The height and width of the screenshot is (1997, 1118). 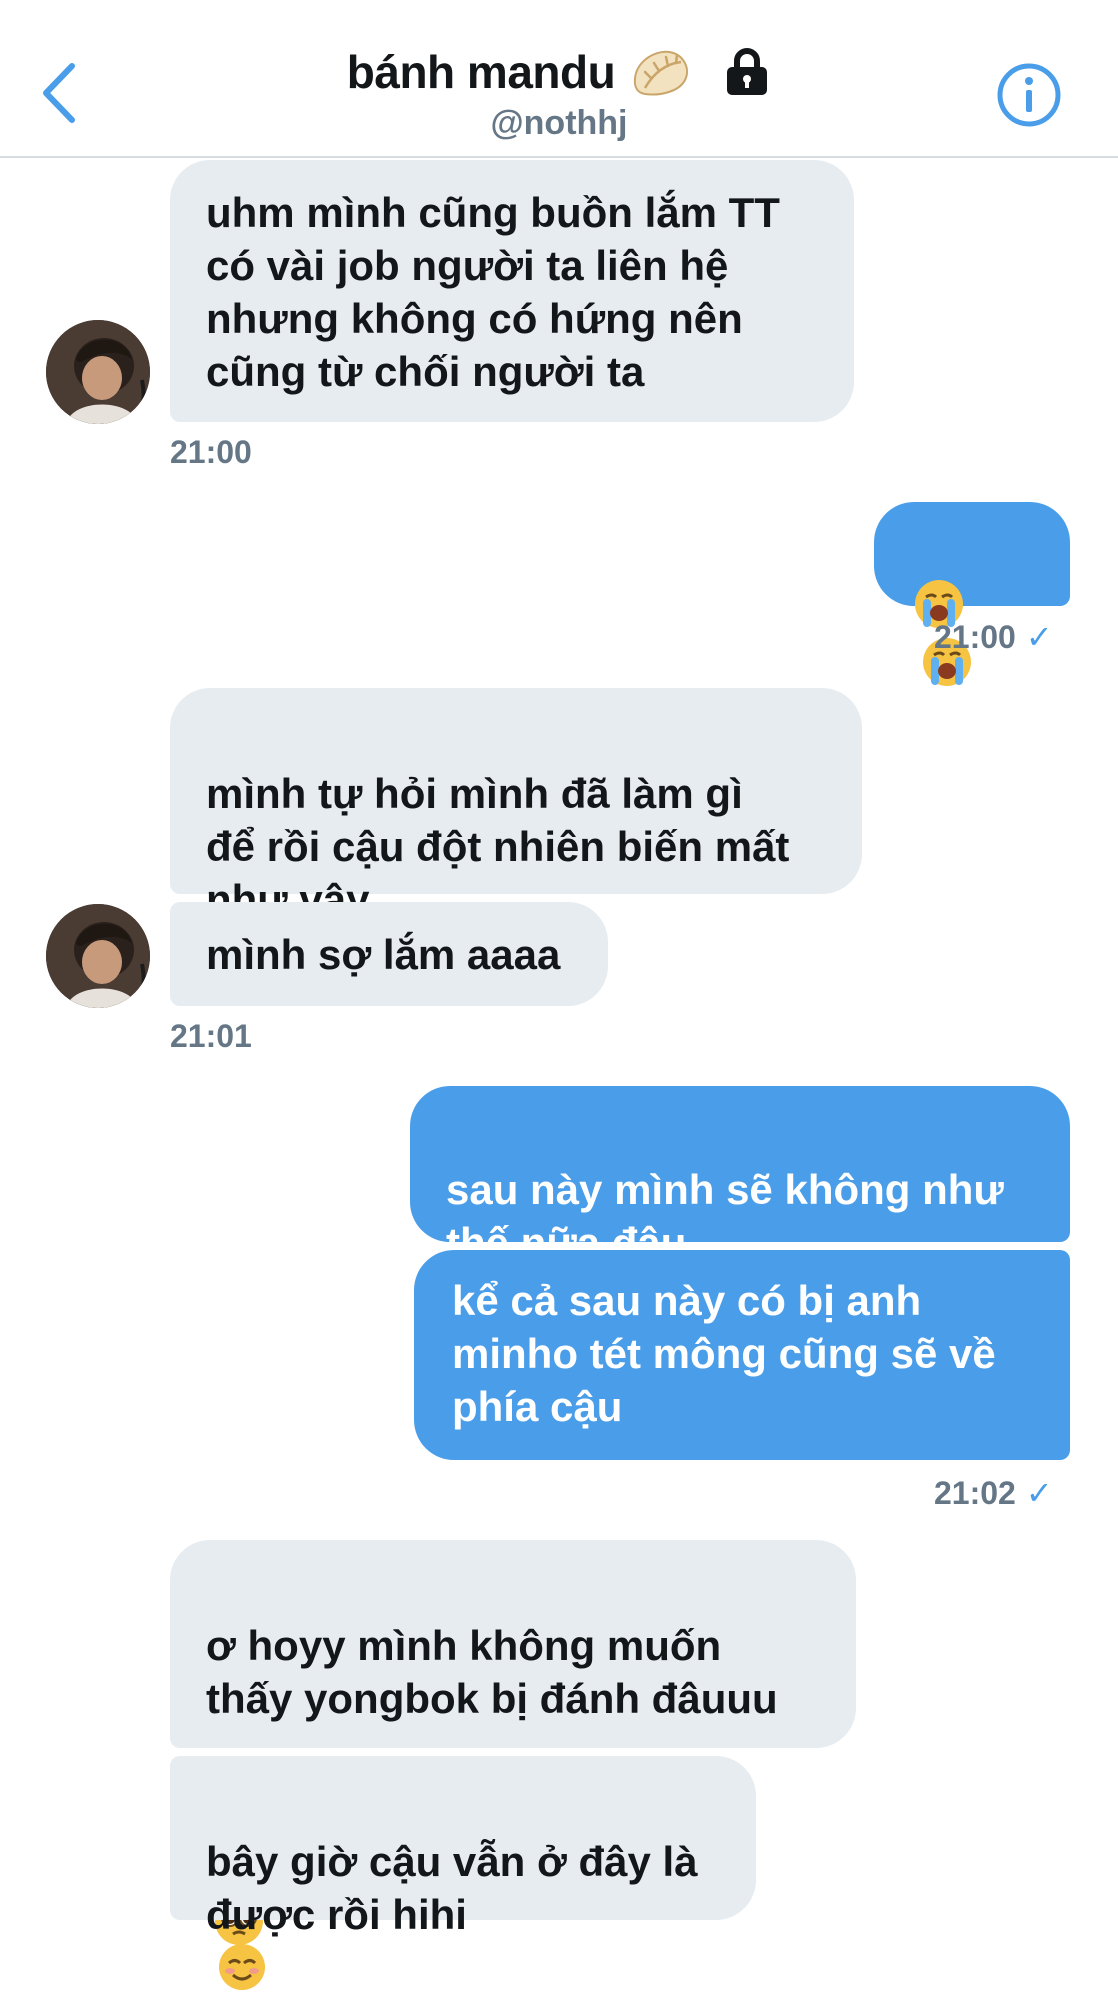 What do you see at coordinates (452, 1888) in the screenshot?
I see `message-text: bây giờ cậu vẫn ở đây là được rồi hihi` at bounding box center [452, 1888].